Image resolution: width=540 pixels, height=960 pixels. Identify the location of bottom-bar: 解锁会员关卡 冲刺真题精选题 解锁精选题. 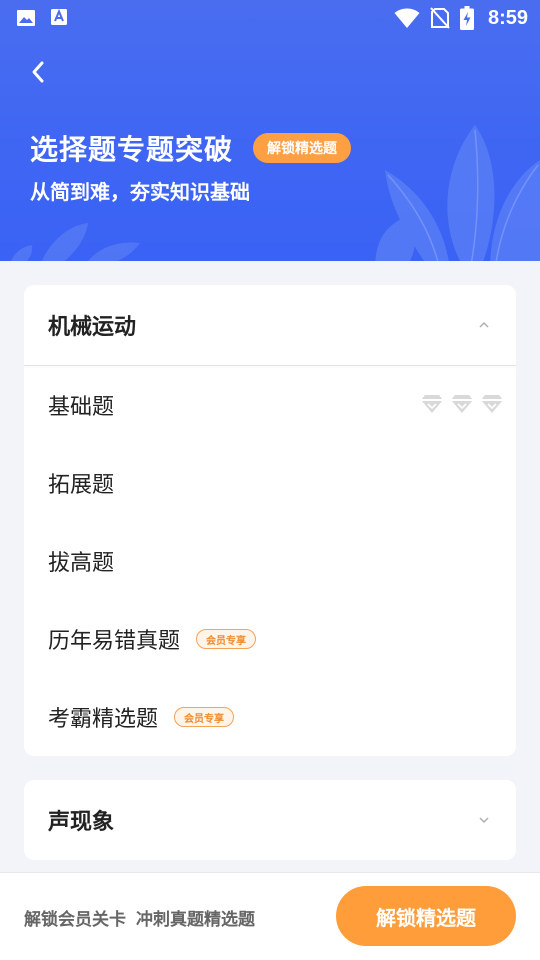
(270, 916).